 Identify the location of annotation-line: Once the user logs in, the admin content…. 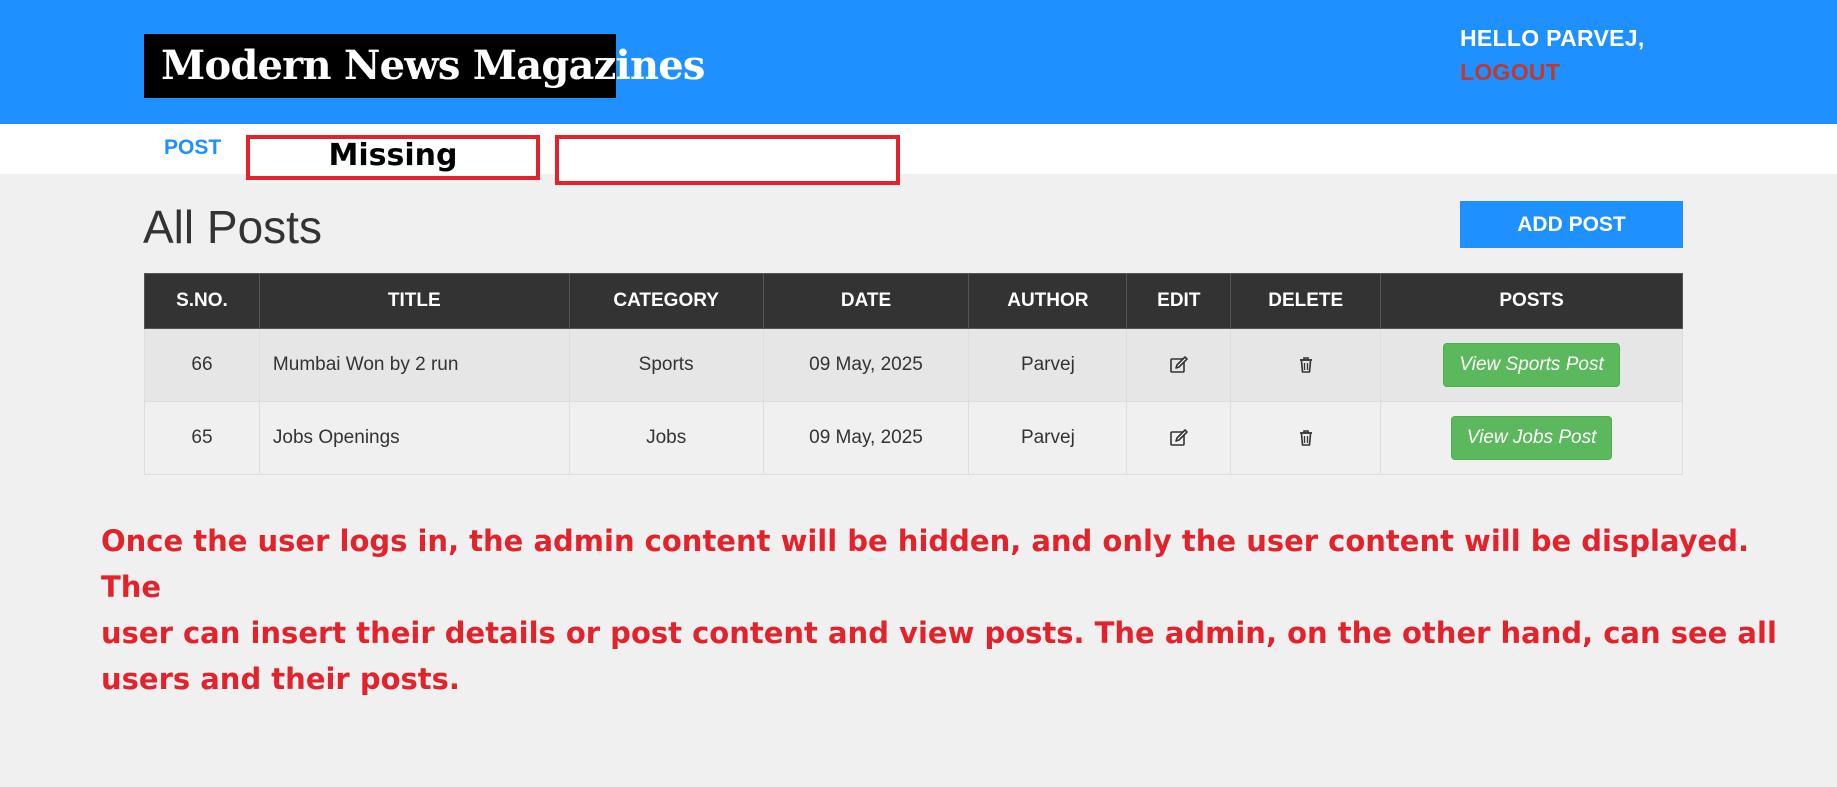
(925, 564).